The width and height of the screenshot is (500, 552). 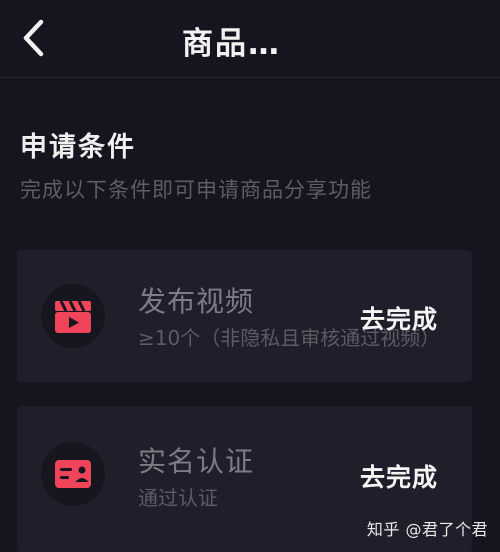 I want to click on condition-title: 实名认证, so click(x=196, y=461).